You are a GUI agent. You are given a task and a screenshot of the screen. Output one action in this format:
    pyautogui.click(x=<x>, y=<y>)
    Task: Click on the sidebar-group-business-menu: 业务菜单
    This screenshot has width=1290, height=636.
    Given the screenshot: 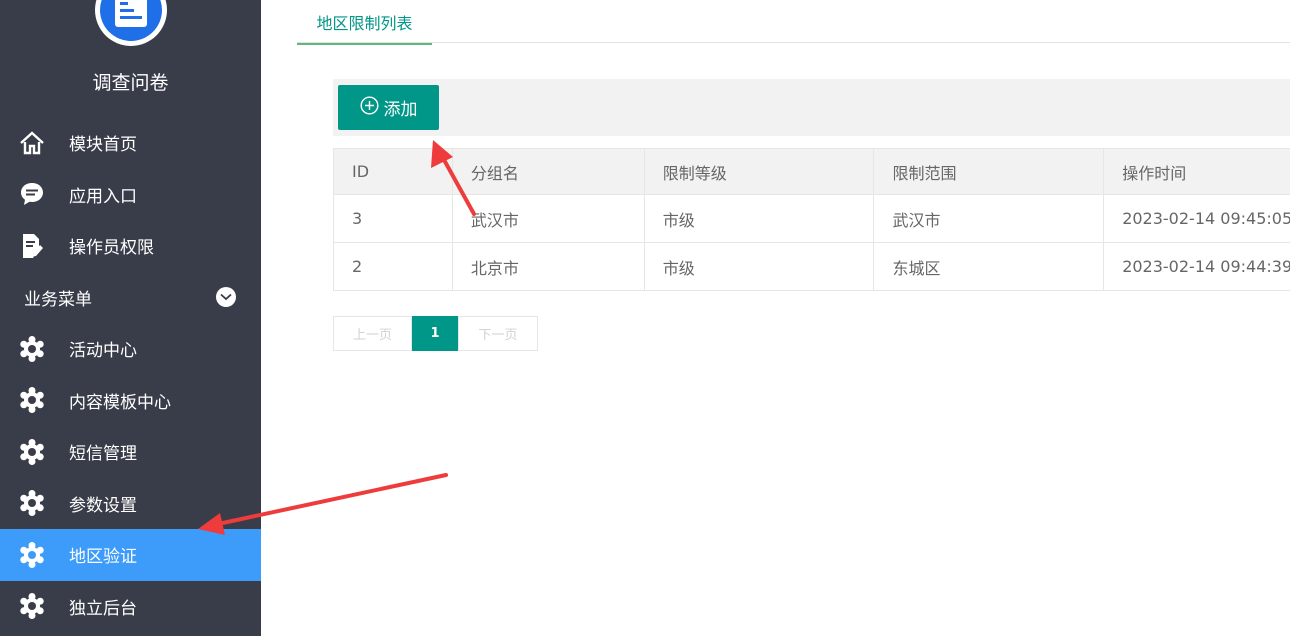 What is the action you would take?
    pyautogui.click(x=130, y=298)
    